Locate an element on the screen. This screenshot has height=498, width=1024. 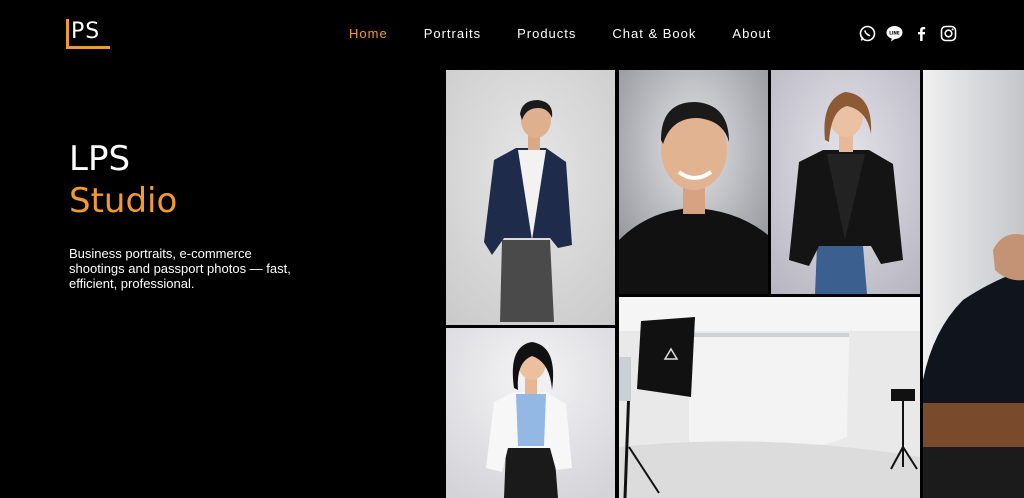
nav-portraits: Portraits is located at coordinates (452, 33).